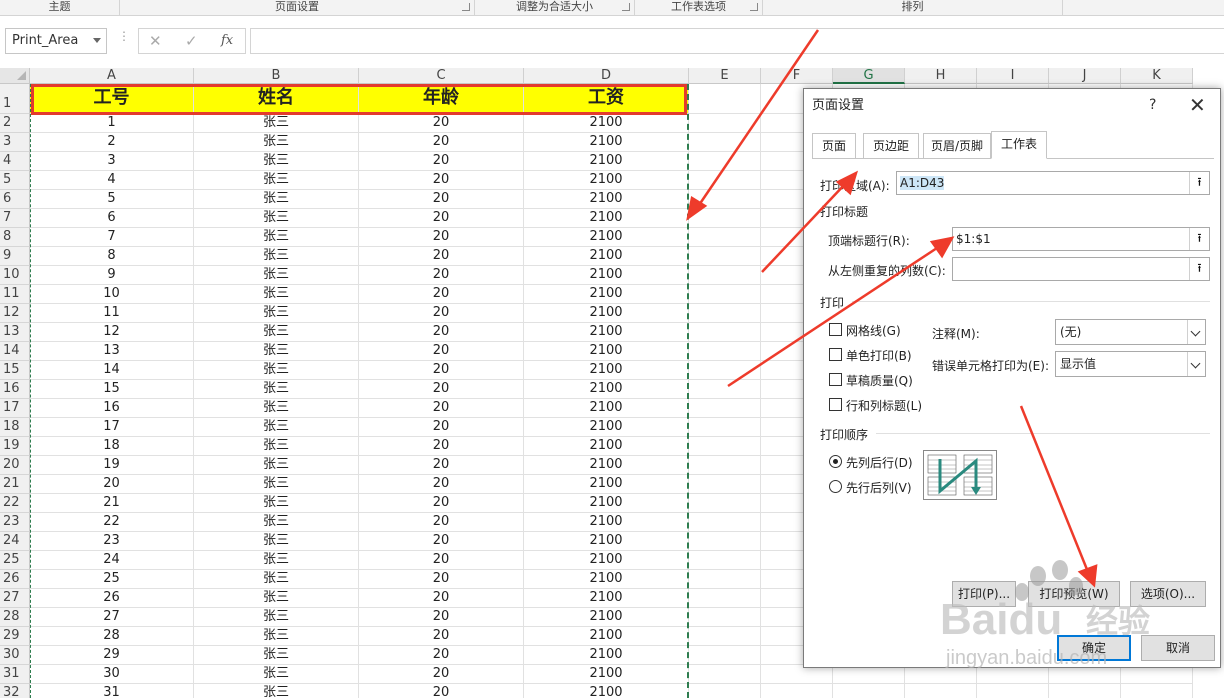 The image size is (1224, 698). What do you see at coordinates (606, 76) in the screenshot?
I see `column-header-d: D` at bounding box center [606, 76].